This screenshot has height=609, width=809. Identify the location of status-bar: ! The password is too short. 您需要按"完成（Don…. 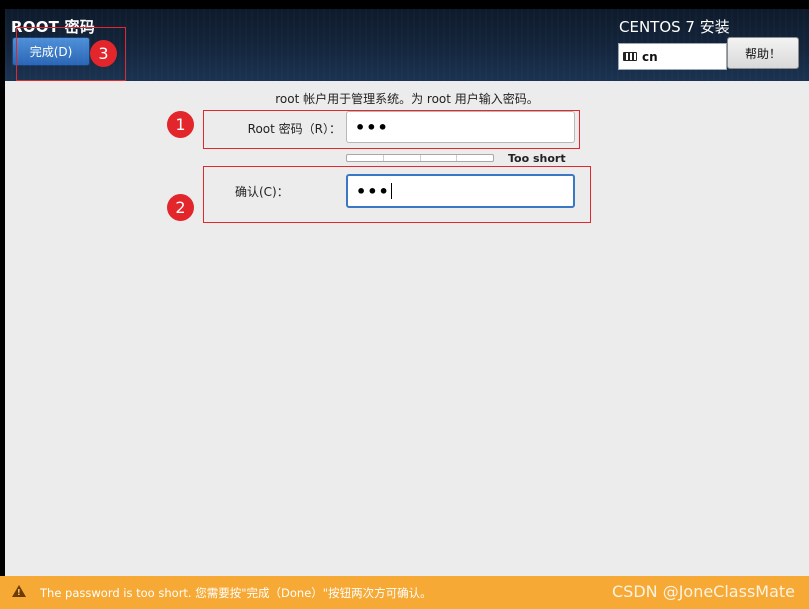
(404, 592).